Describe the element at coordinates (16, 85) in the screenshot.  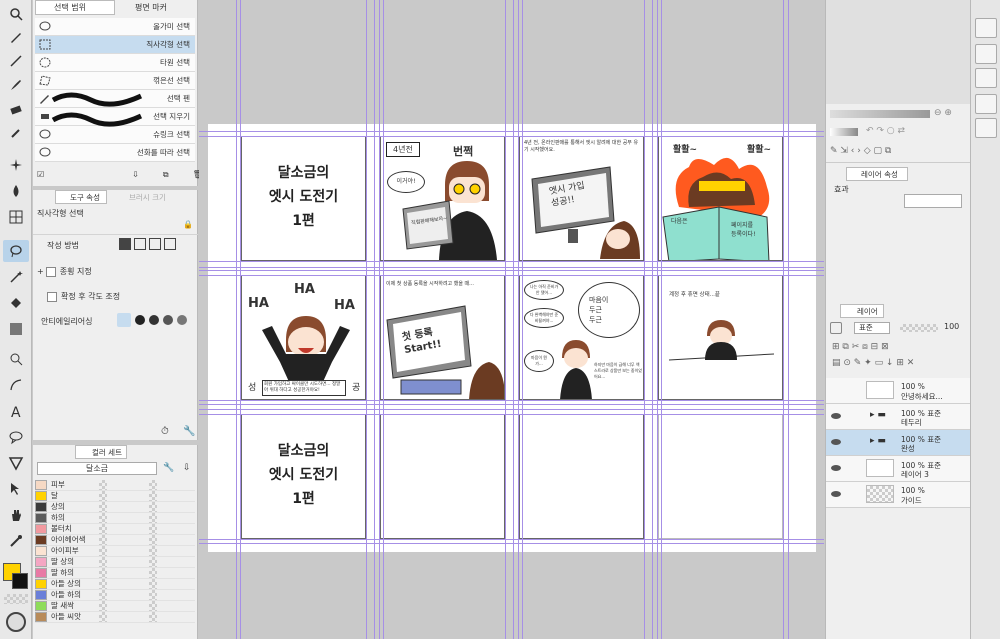
I see `brush-icon` at that location.